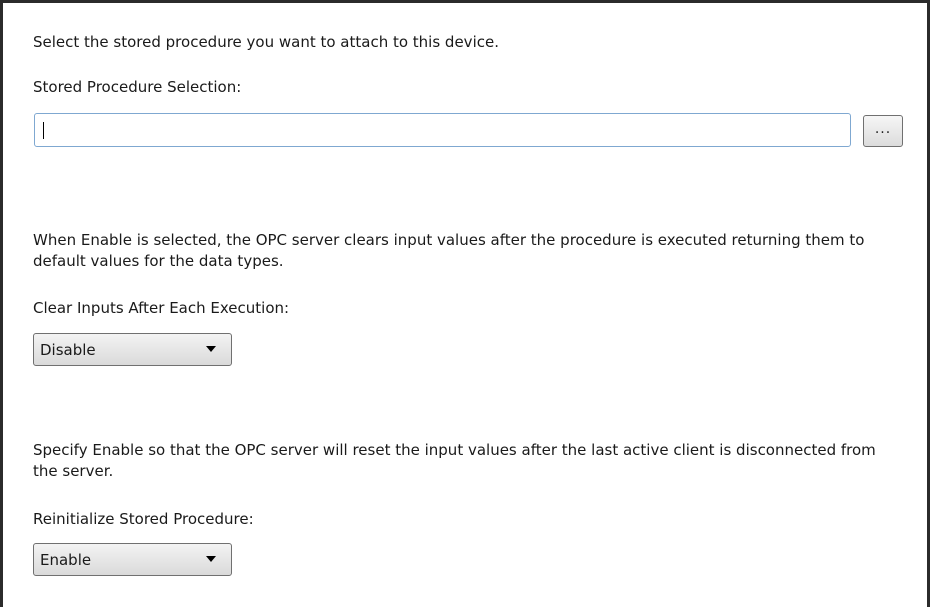  Describe the element at coordinates (132, 559) in the screenshot. I see `reinitialize-dropdown: Enable` at that location.